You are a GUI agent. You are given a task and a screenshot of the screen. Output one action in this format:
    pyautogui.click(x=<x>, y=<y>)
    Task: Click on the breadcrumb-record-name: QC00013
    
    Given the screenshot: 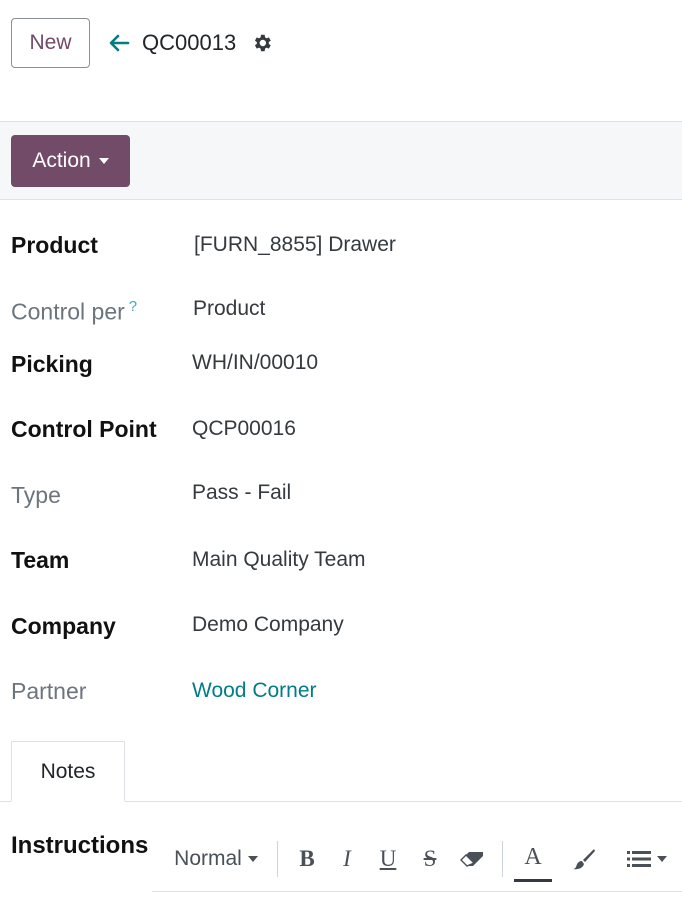 What is the action you would take?
    pyautogui.click(x=189, y=42)
    